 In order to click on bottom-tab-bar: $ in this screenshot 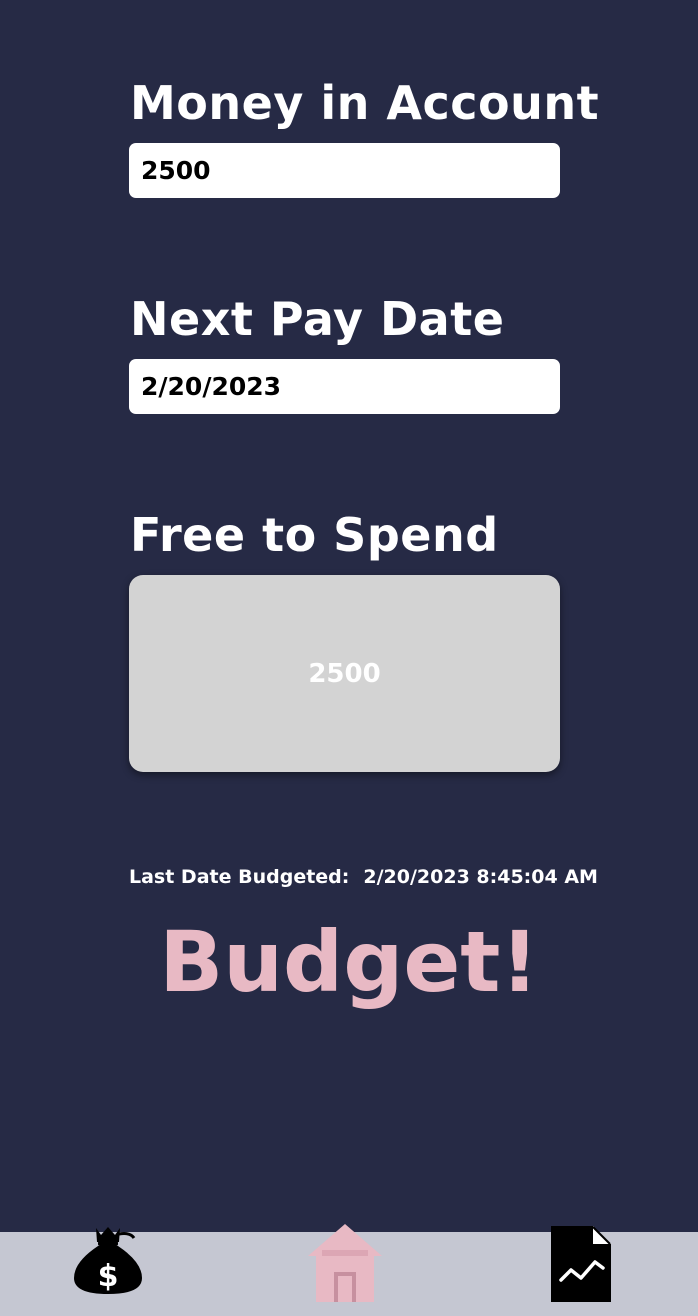, I will do `click(349, 1270)`.